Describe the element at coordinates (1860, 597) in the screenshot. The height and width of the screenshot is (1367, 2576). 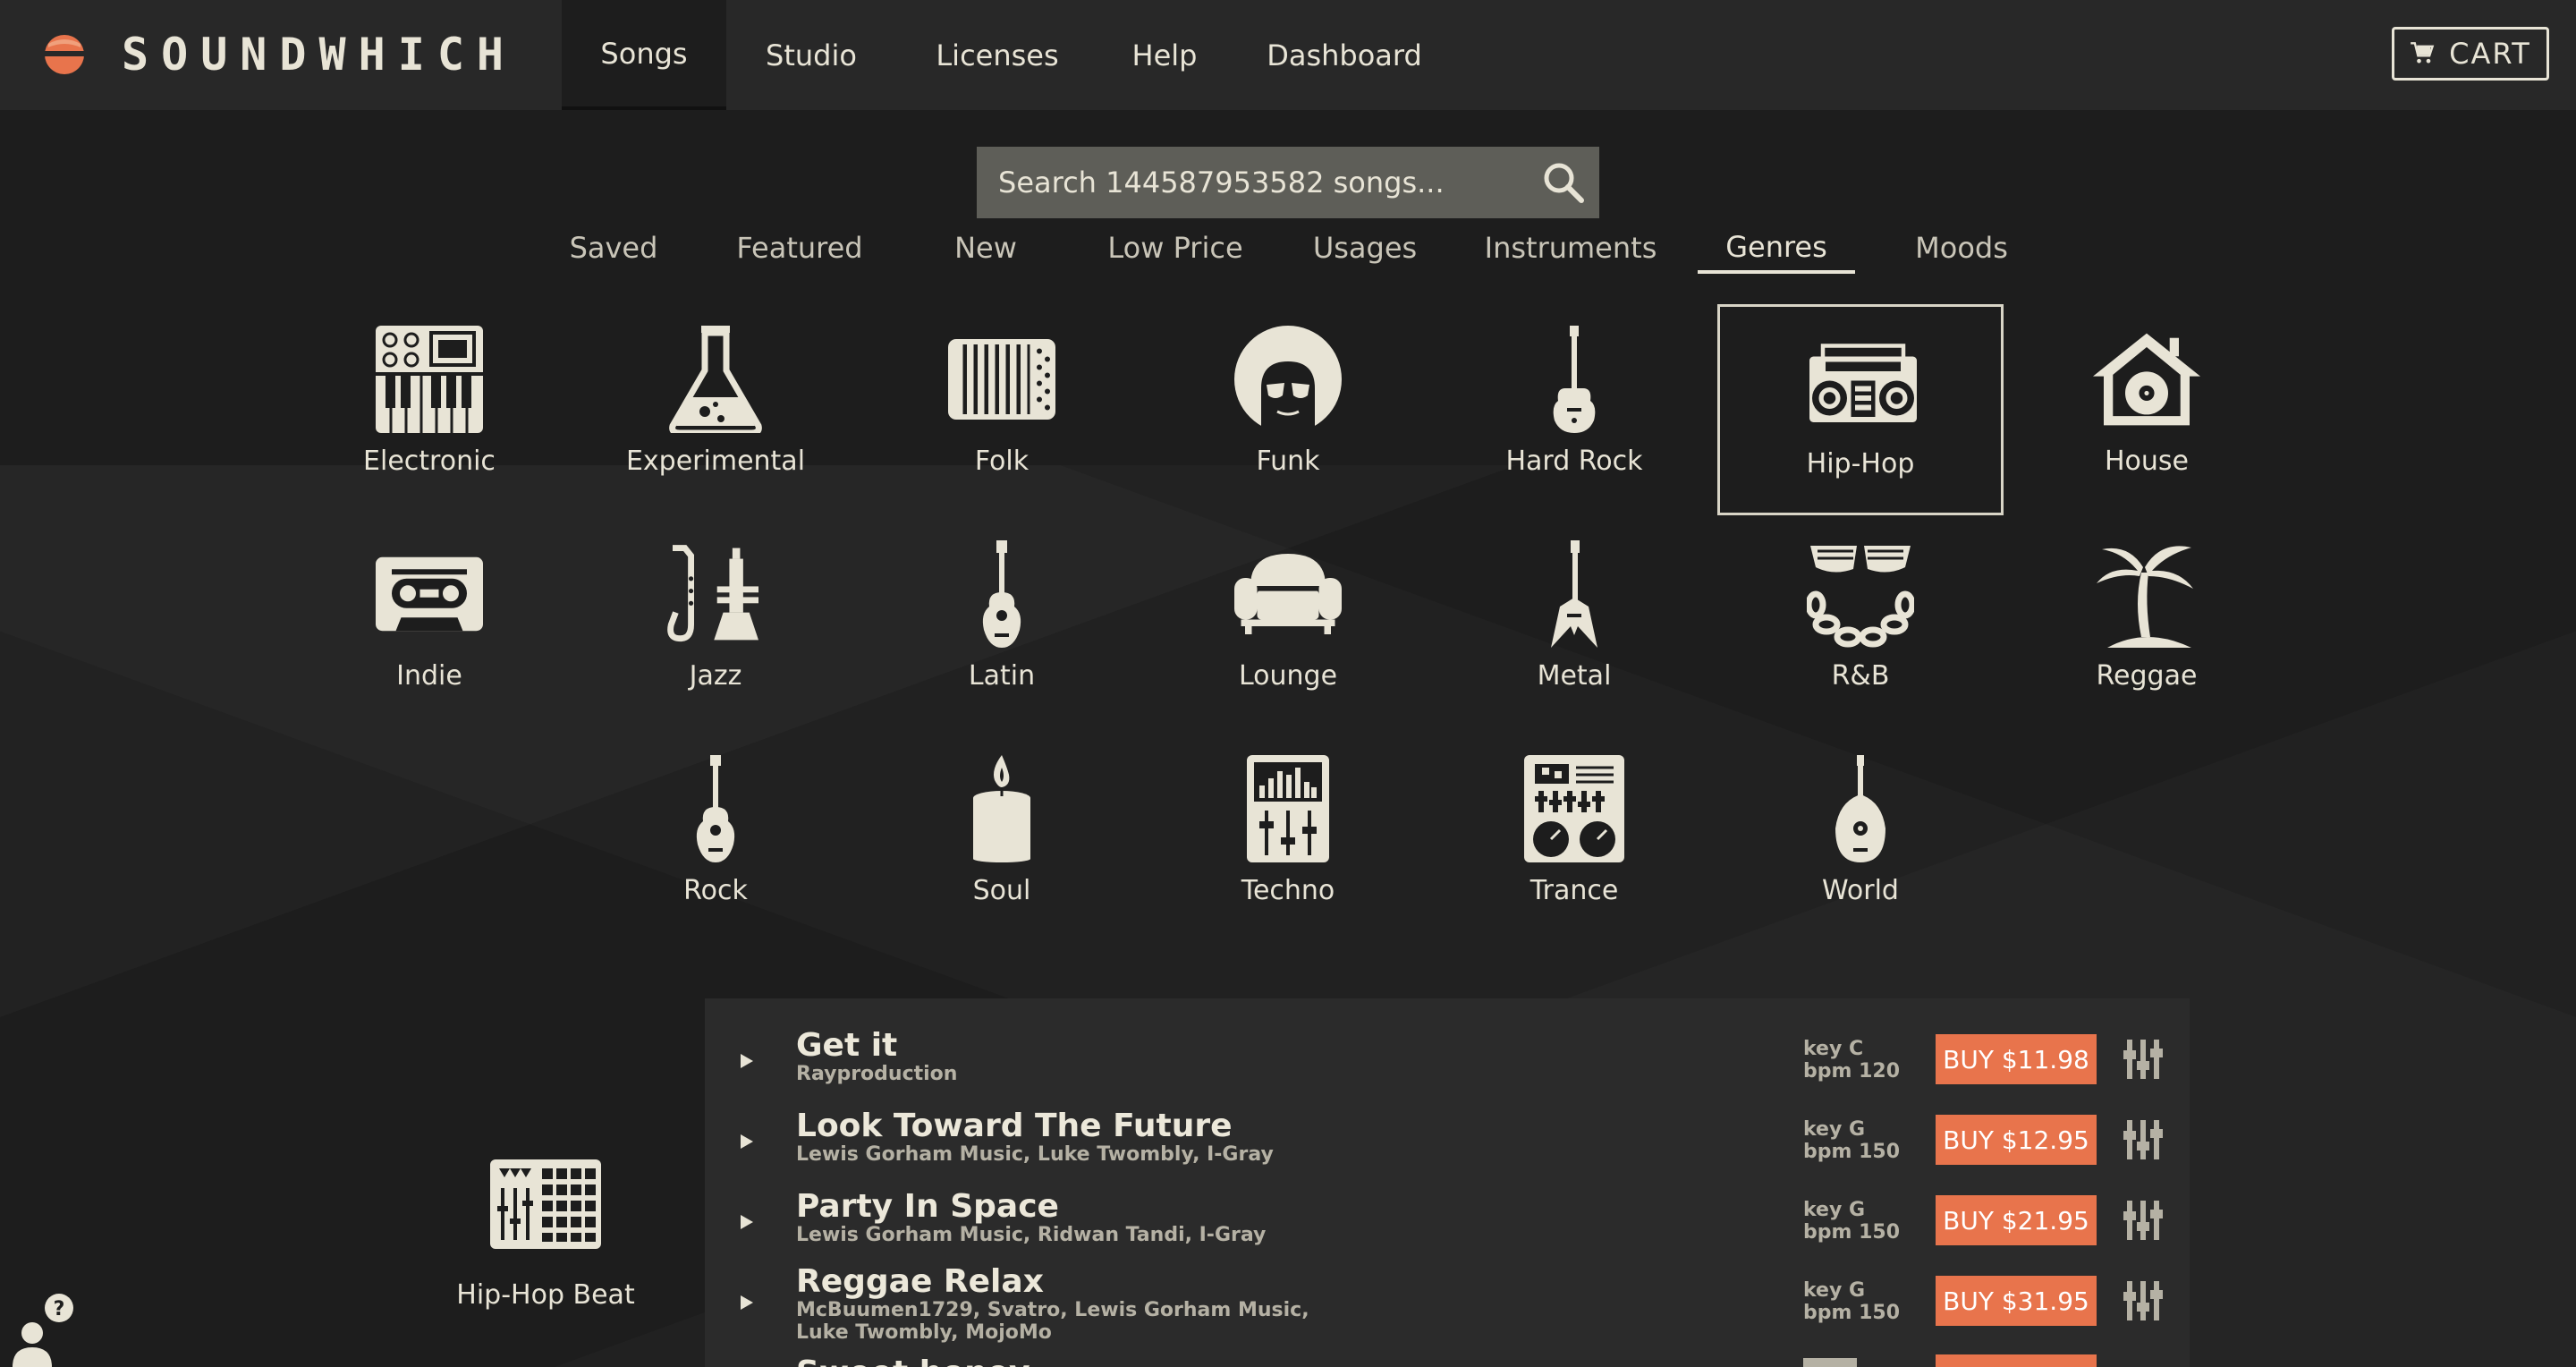
I see `shades-chain-icon` at that location.